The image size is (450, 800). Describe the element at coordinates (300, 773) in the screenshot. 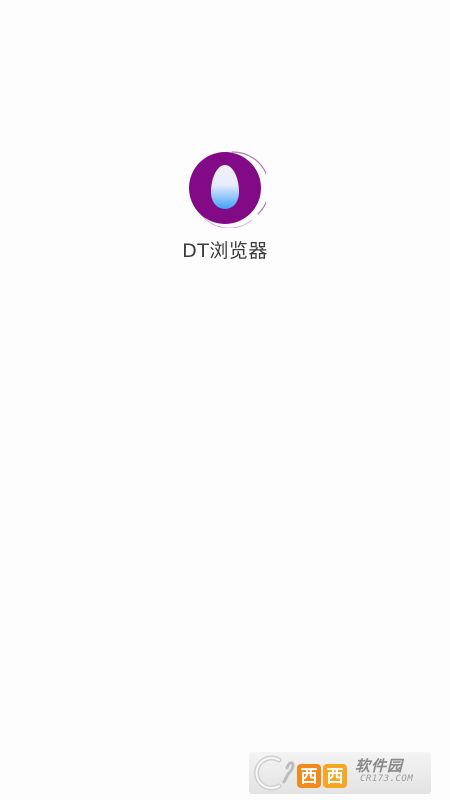

I see `watermark-logo-icon: 西 西` at that location.